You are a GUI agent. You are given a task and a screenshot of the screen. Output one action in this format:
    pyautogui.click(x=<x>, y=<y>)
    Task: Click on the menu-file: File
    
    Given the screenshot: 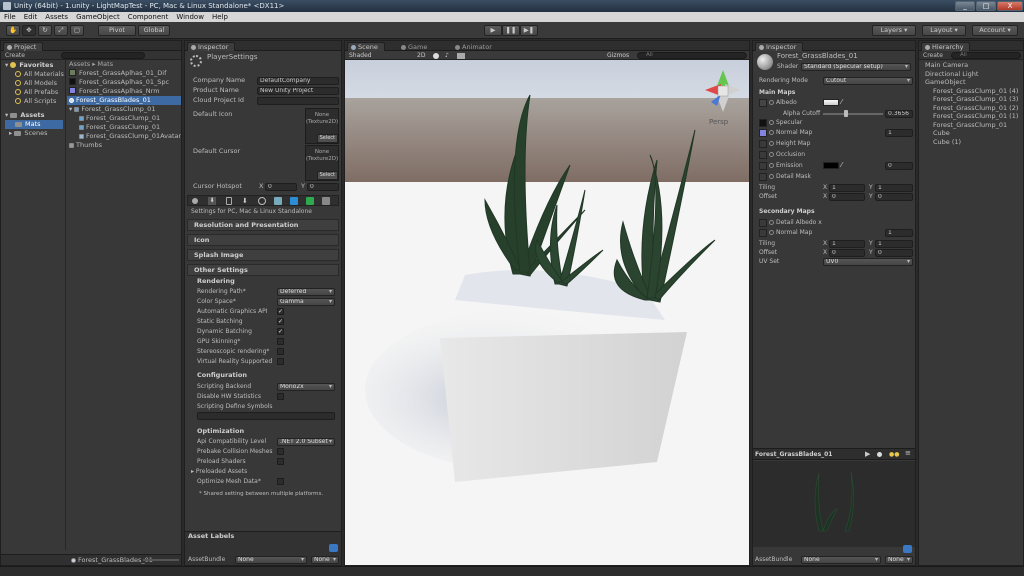 What is the action you would take?
    pyautogui.click(x=10, y=17)
    